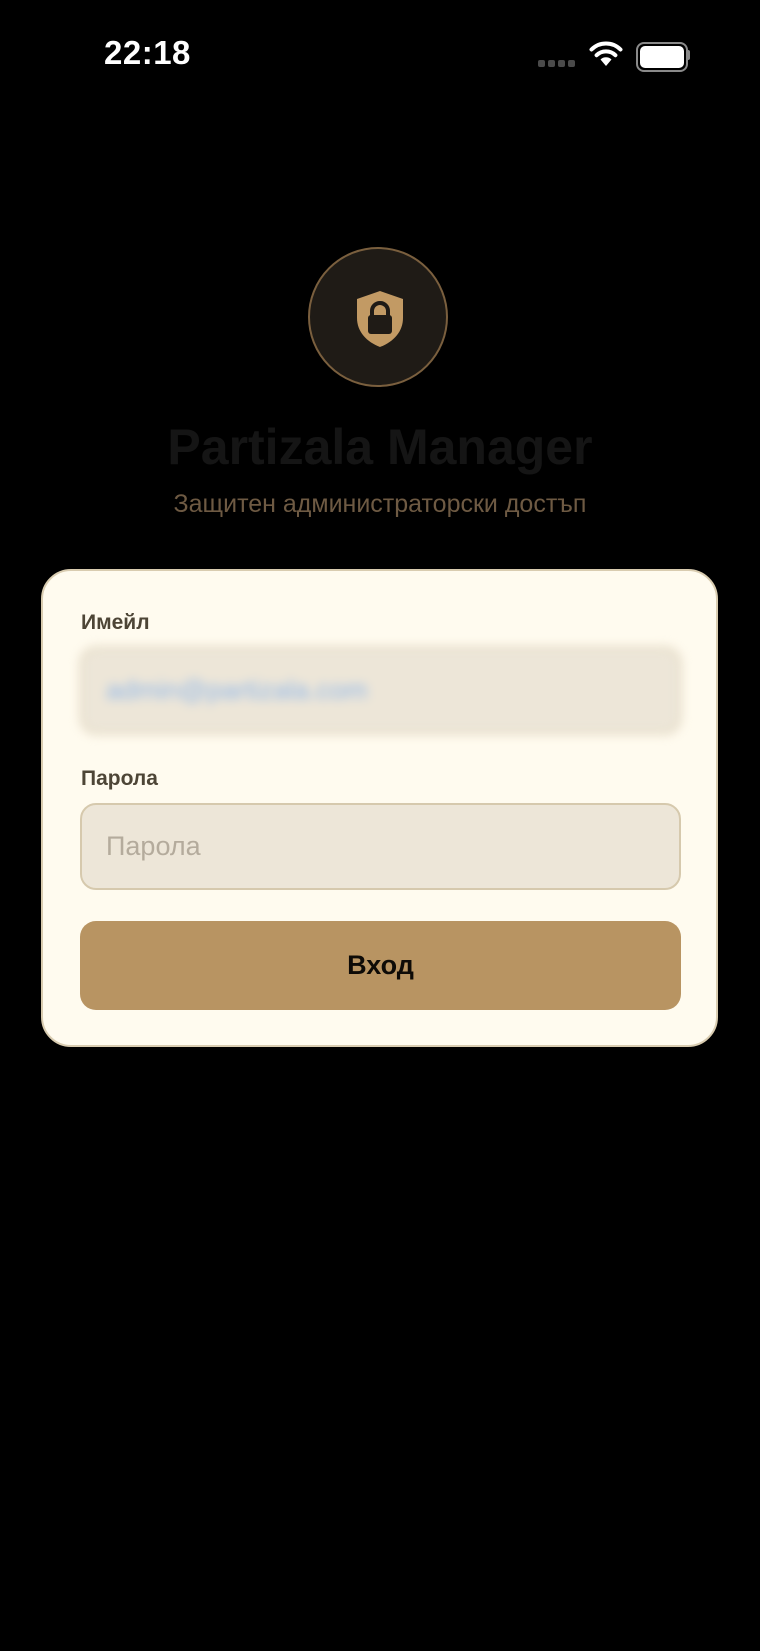  I want to click on status-bar: 22:18, so click(380, 55).